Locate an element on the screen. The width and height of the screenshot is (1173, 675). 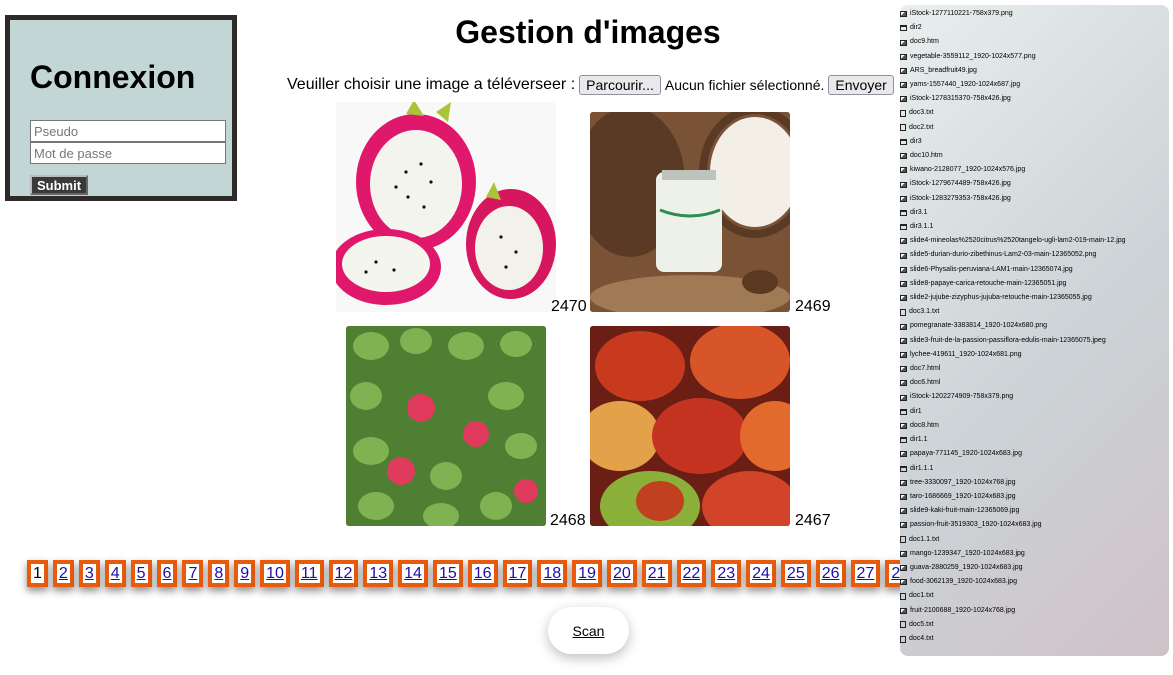
page-link: 22 is located at coordinates (691, 573).